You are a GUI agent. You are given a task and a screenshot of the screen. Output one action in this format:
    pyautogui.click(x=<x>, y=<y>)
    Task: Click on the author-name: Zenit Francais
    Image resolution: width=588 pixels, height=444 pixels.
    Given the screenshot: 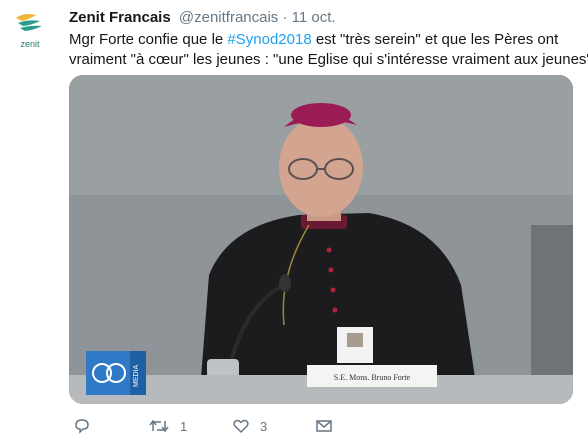 What is the action you would take?
    pyautogui.click(x=120, y=17)
    